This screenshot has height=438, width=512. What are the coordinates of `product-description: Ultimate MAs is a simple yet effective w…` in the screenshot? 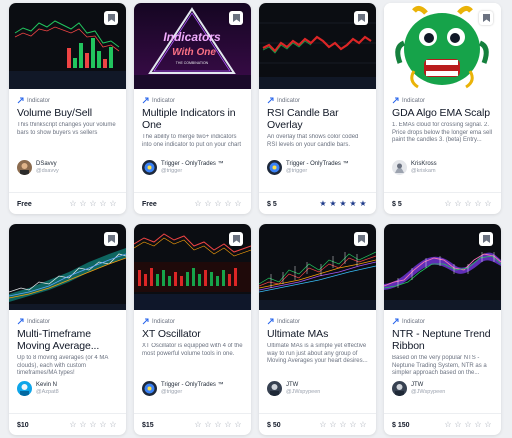 It's located at (317, 353).